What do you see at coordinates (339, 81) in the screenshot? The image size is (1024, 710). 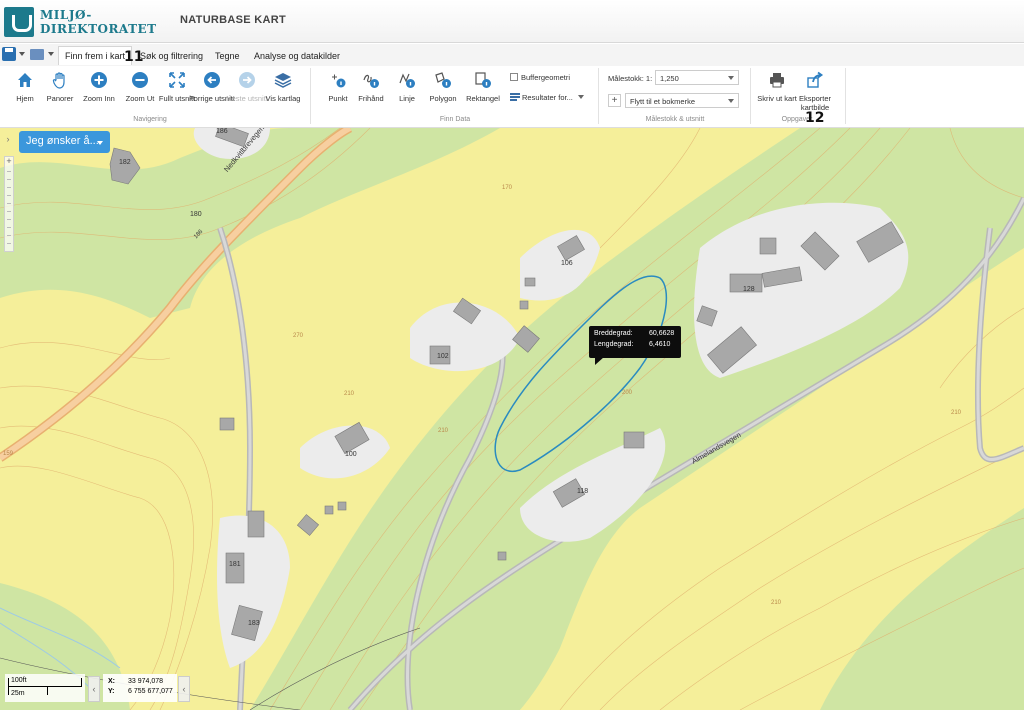 I see `point-info-icon` at bounding box center [339, 81].